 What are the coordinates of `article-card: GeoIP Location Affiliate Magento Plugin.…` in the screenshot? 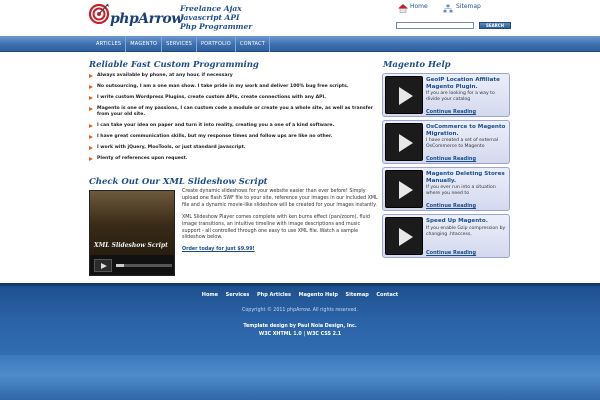 It's located at (446, 95).